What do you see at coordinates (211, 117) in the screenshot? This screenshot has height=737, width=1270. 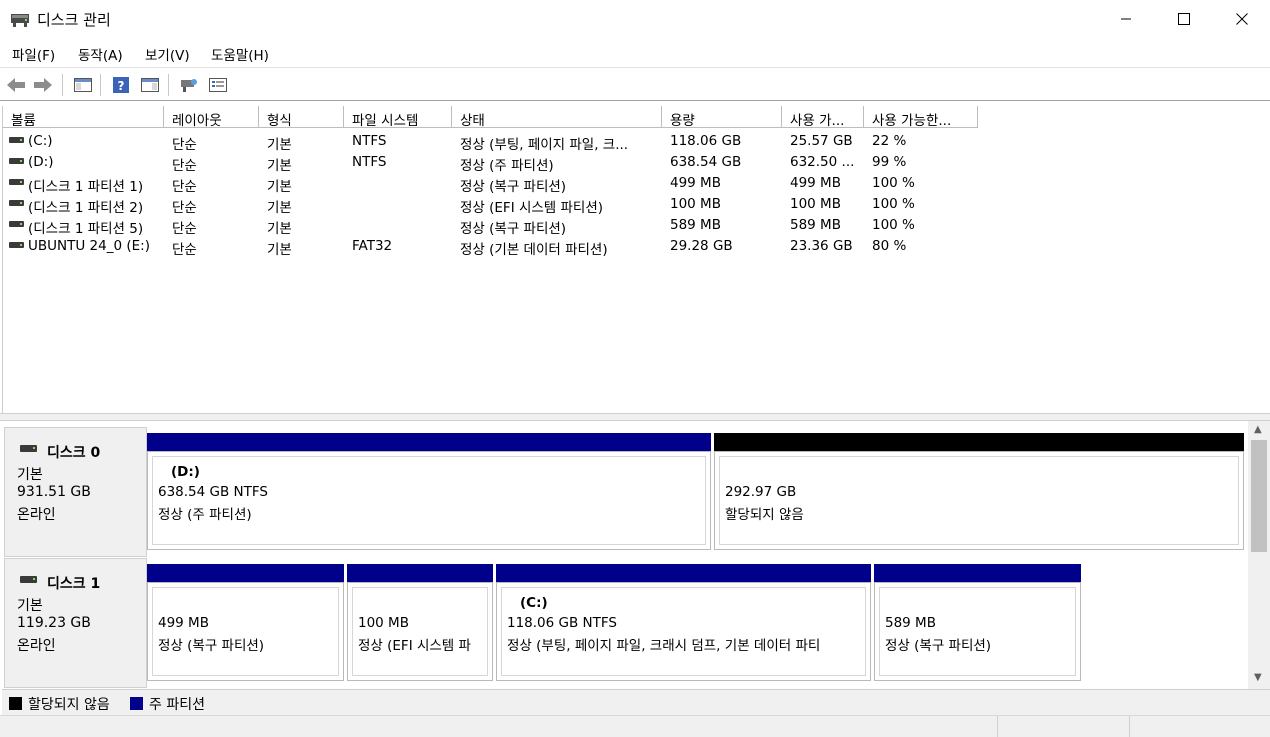 I see `column-header-layout: 레이아웃` at bounding box center [211, 117].